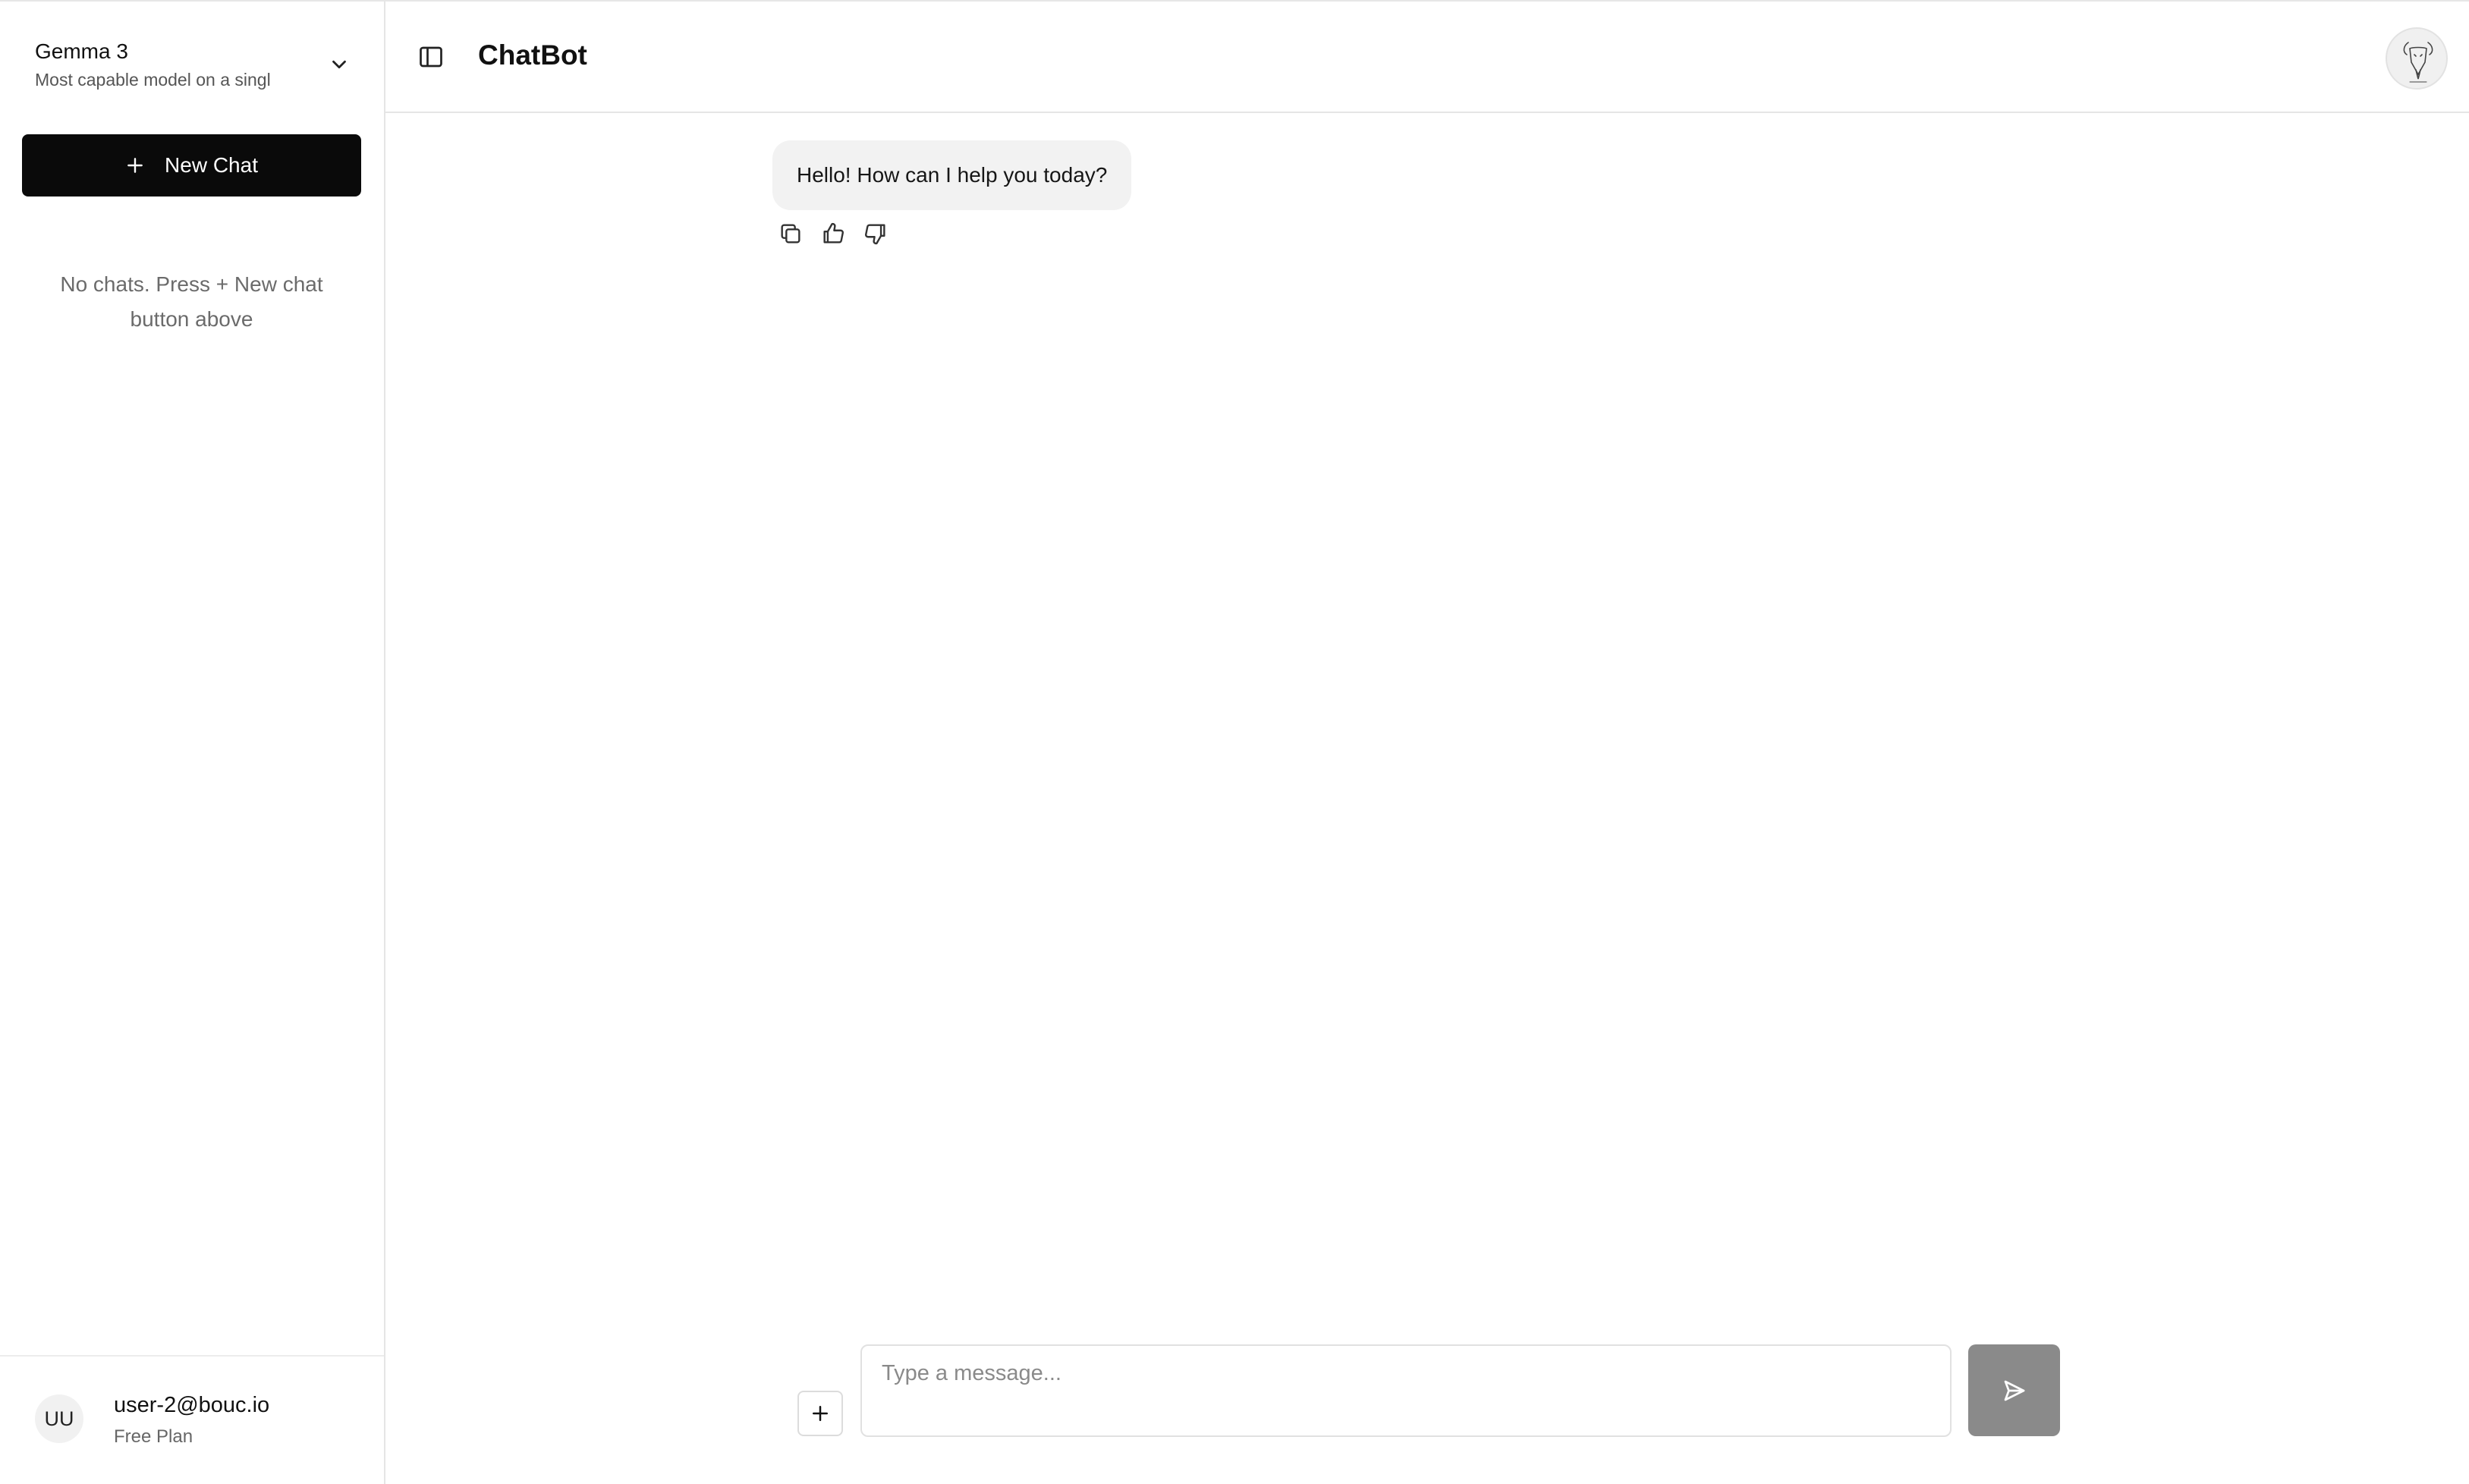 The height and width of the screenshot is (1484, 2469). What do you see at coordinates (1427, 57) in the screenshot?
I see `top-header: ChatBot` at bounding box center [1427, 57].